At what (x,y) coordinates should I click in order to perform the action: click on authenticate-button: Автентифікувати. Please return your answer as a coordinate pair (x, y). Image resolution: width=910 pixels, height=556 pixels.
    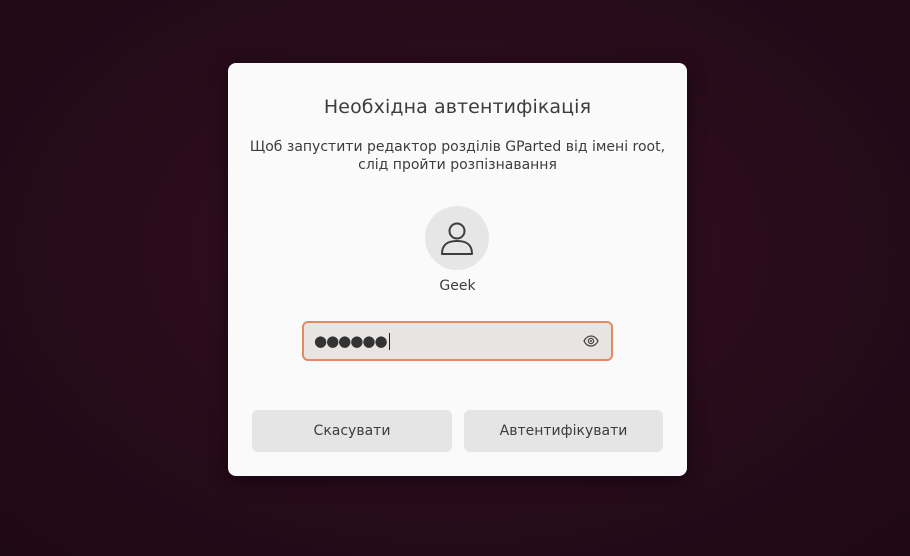
    Looking at the image, I should click on (563, 431).